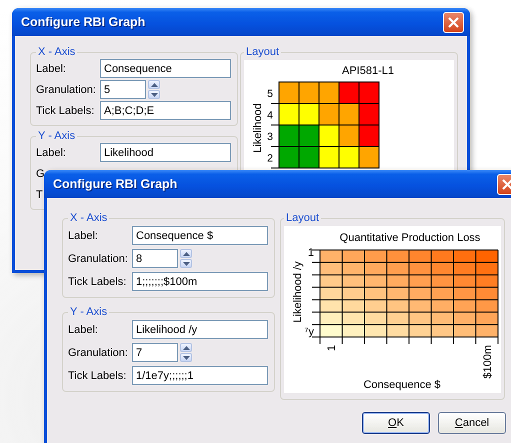 Image resolution: width=511 pixels, height=443 pixels. I want to click on text-field: Likelihood /y, so click(200, 329).